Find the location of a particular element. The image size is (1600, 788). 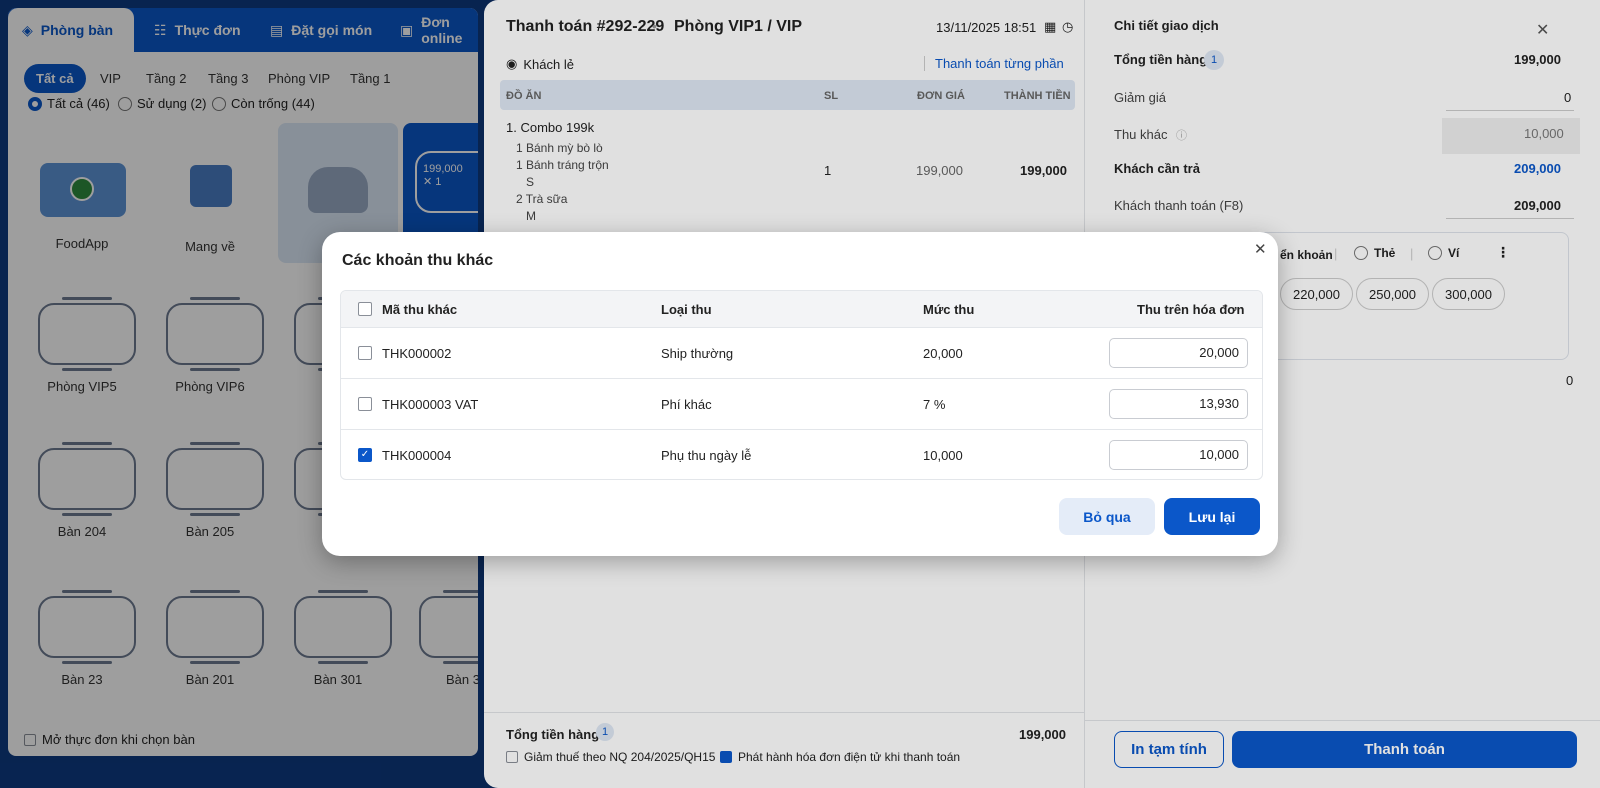

clock-icon: ◷ is located at coordinates (1067, 27).